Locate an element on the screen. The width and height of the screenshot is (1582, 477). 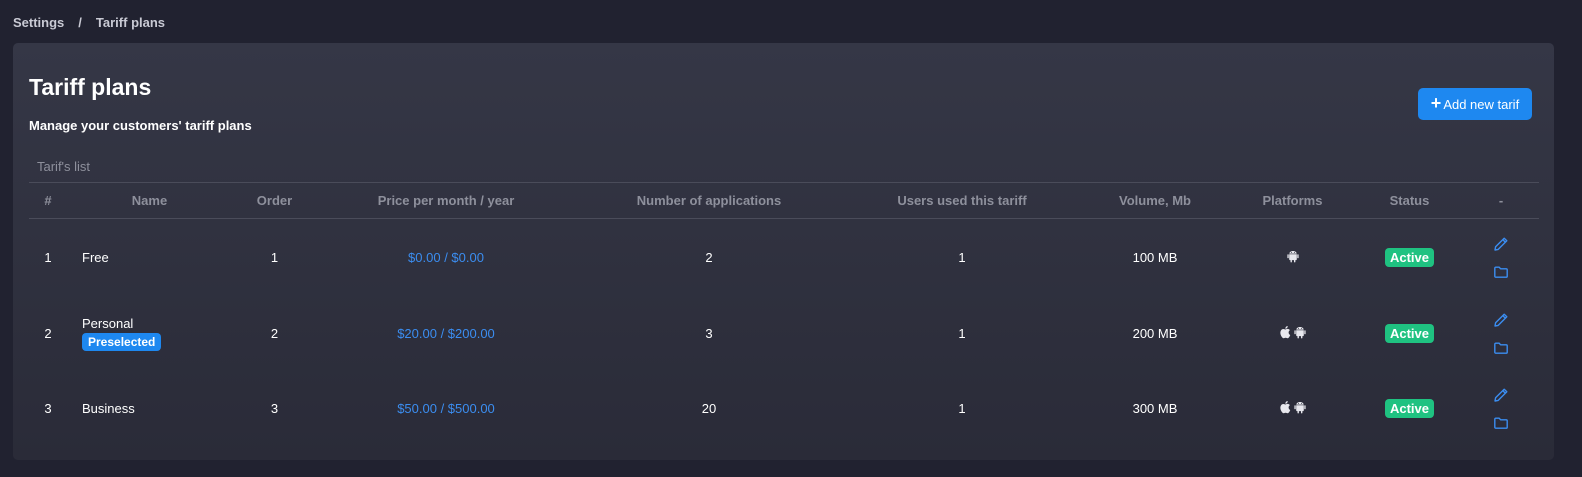
header-platforms: Platforms is located at coordinates (1292, 200).